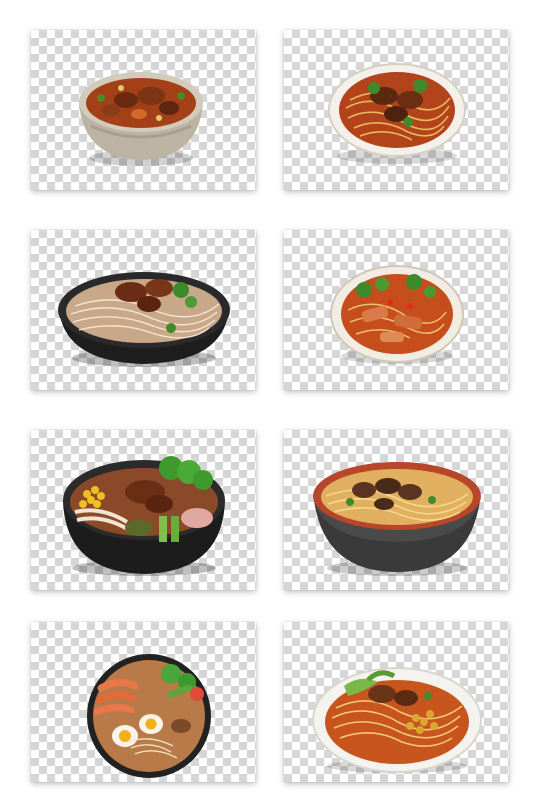 The image size is (539, 812). I want to click on braised-beef-noodles-illustration, so click(397, 113).